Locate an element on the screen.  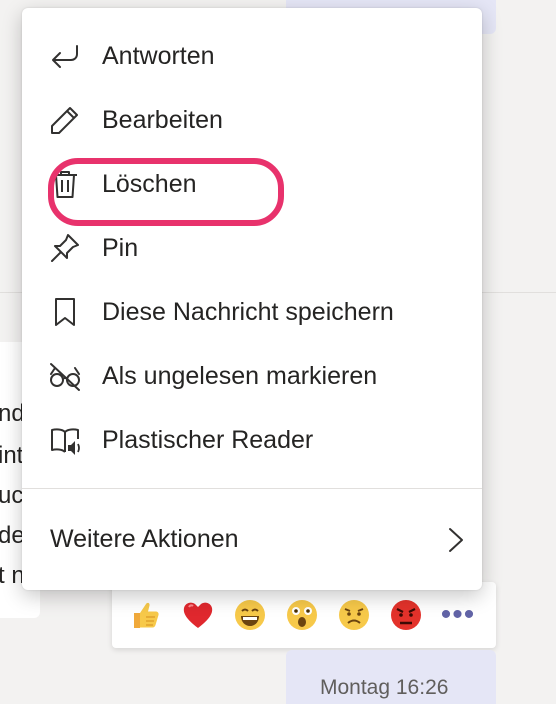
menu-item-label: Diese Nachricht speichern is located at coordinates (248, 311).